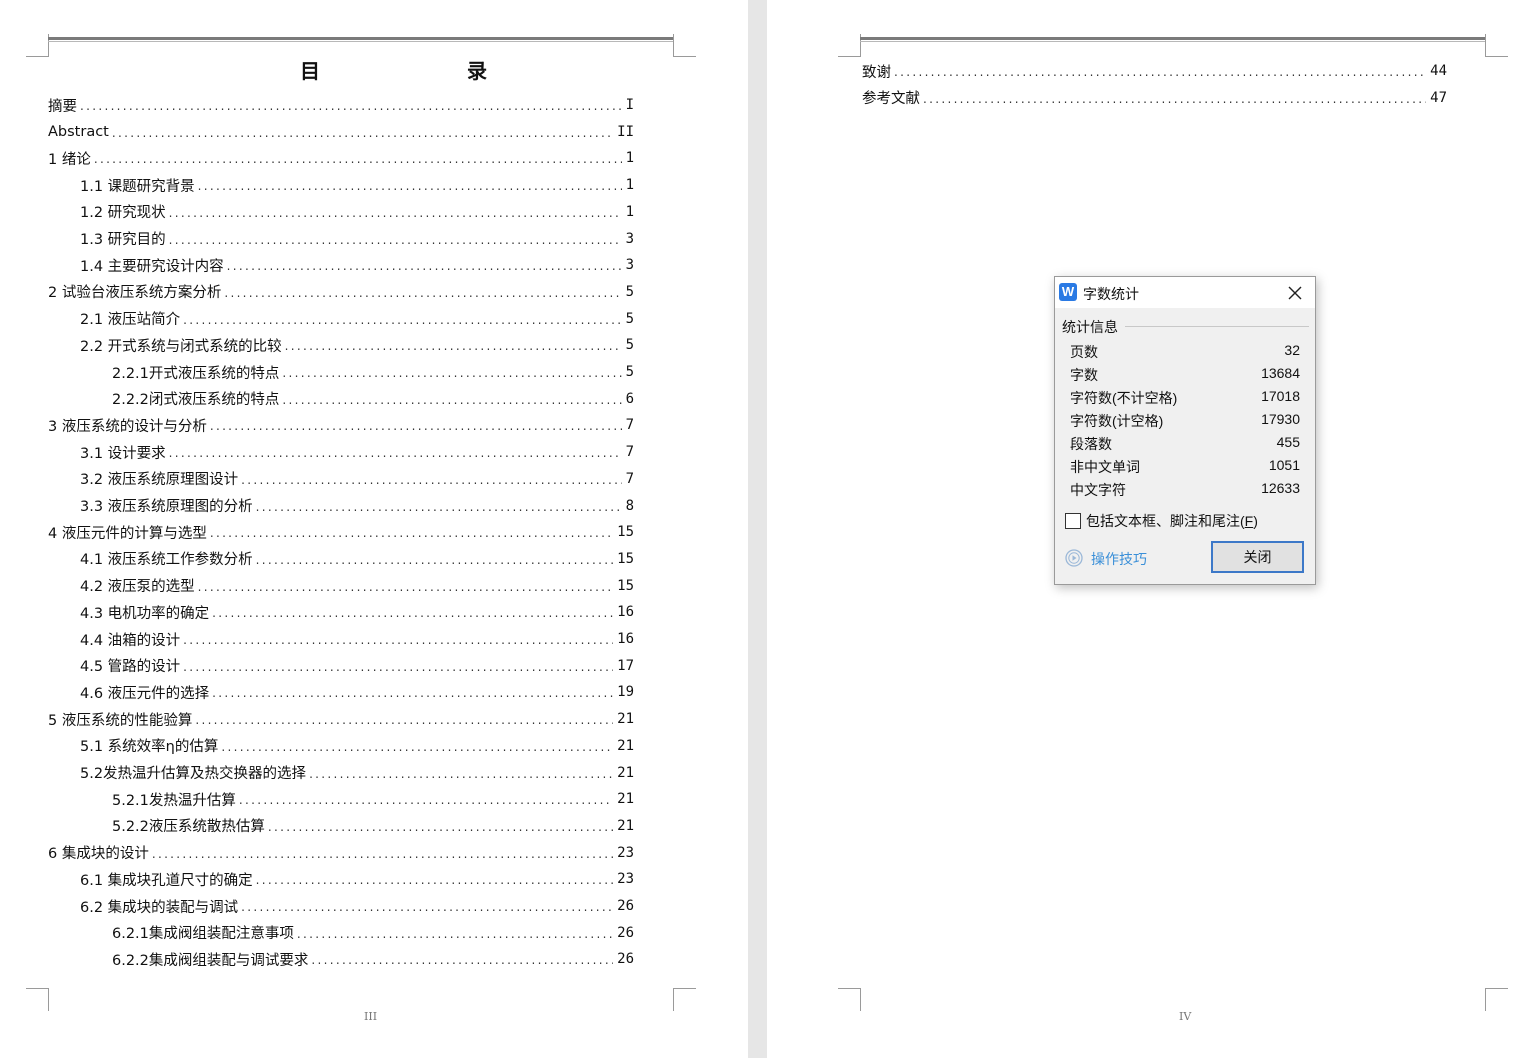 This screenshot has width=1519, height=1058. Describe the element at coordinates (130, 640) in the screenshot. I see `toc-entry-label: 4.4 油箱的设计` at that location.